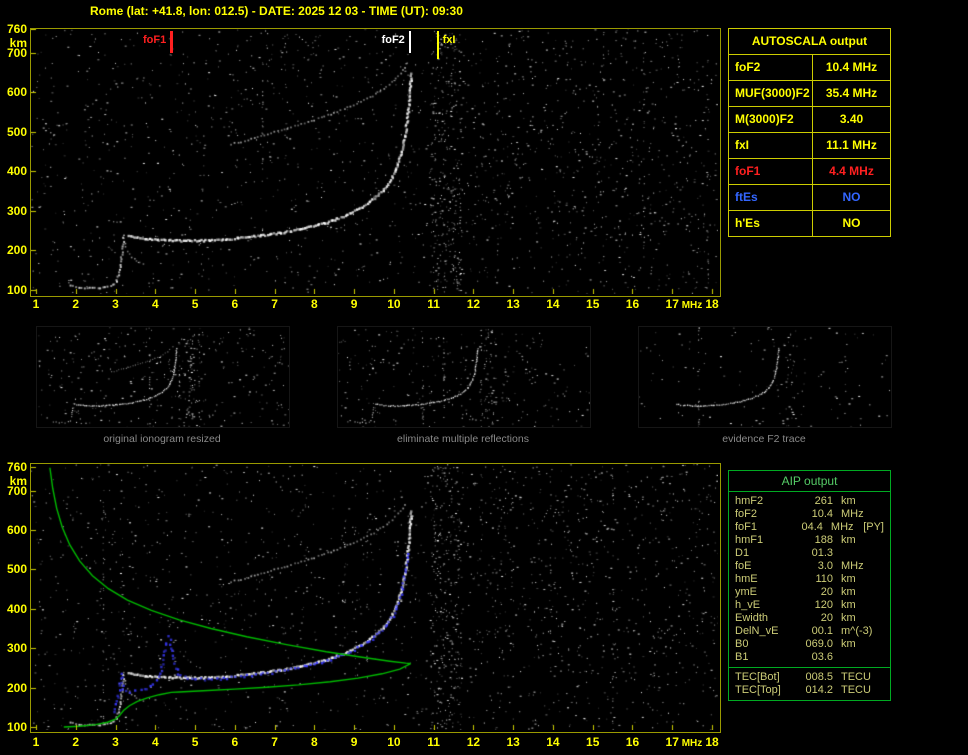  I want to click on autoscala-param-name: M(3000)F2, so click(771, 119).